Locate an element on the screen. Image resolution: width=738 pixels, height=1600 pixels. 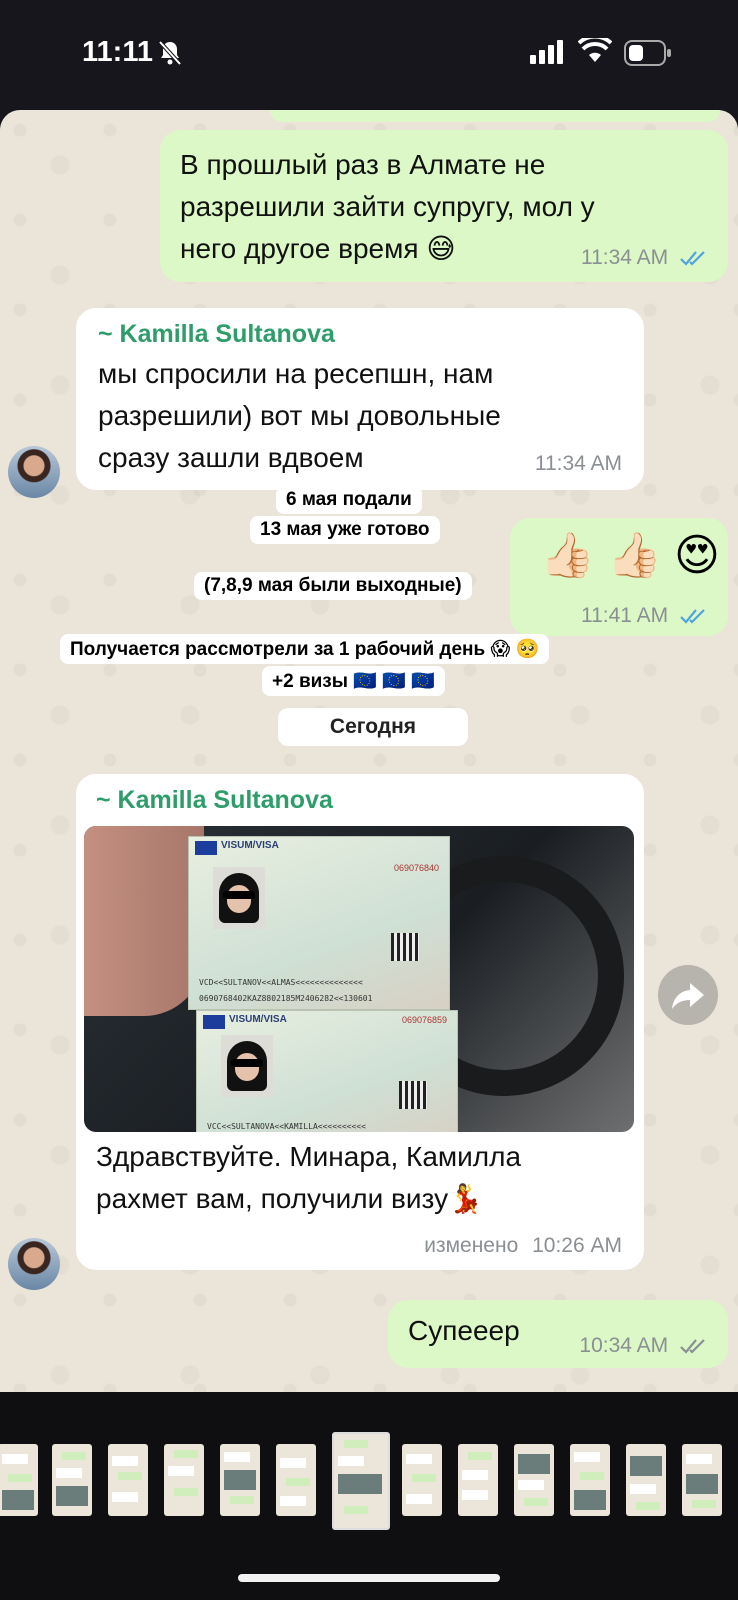
message-time: 10:26 AM is located at coordinates (577, 1245).